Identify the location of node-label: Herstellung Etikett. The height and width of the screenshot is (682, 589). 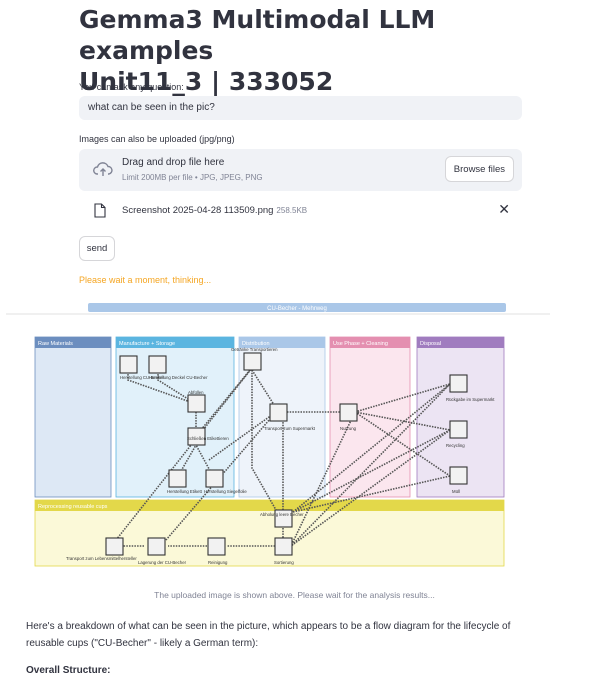
(185, 491).